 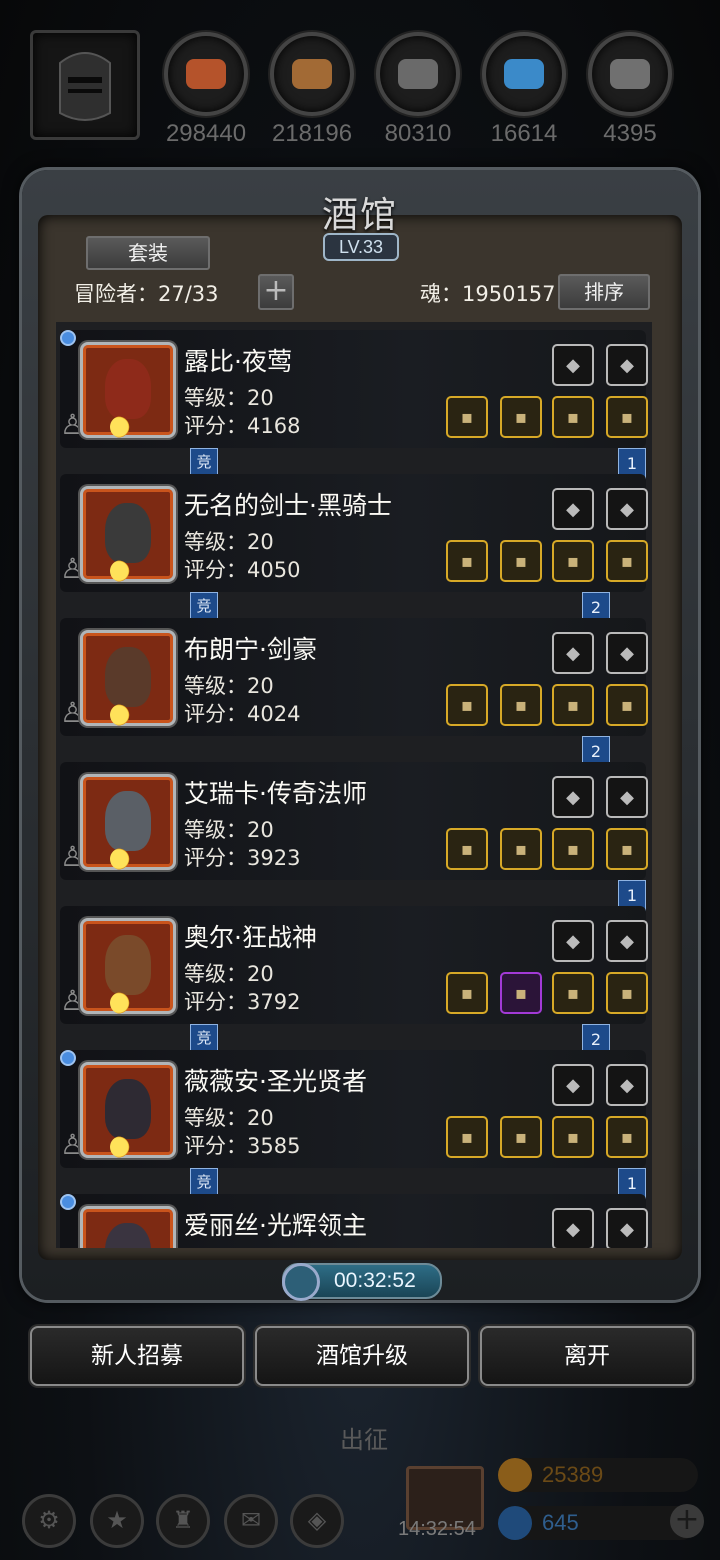 I want to click on hero-name: 露比·夜莺, so click(x=238, y=361).